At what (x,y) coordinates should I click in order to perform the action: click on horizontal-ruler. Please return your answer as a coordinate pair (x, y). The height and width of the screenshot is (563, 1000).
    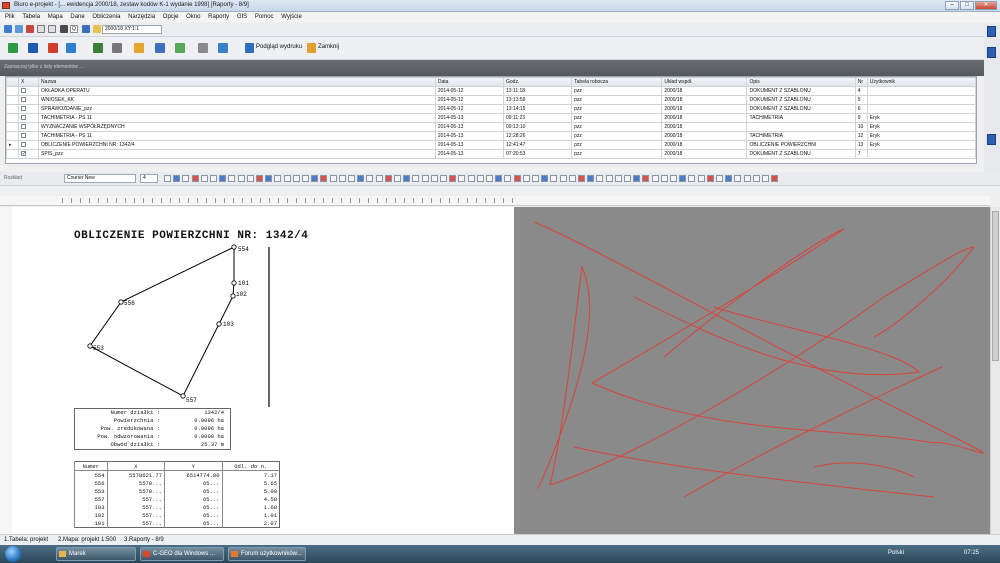
    Looking at the image, I should click on (495, 201).